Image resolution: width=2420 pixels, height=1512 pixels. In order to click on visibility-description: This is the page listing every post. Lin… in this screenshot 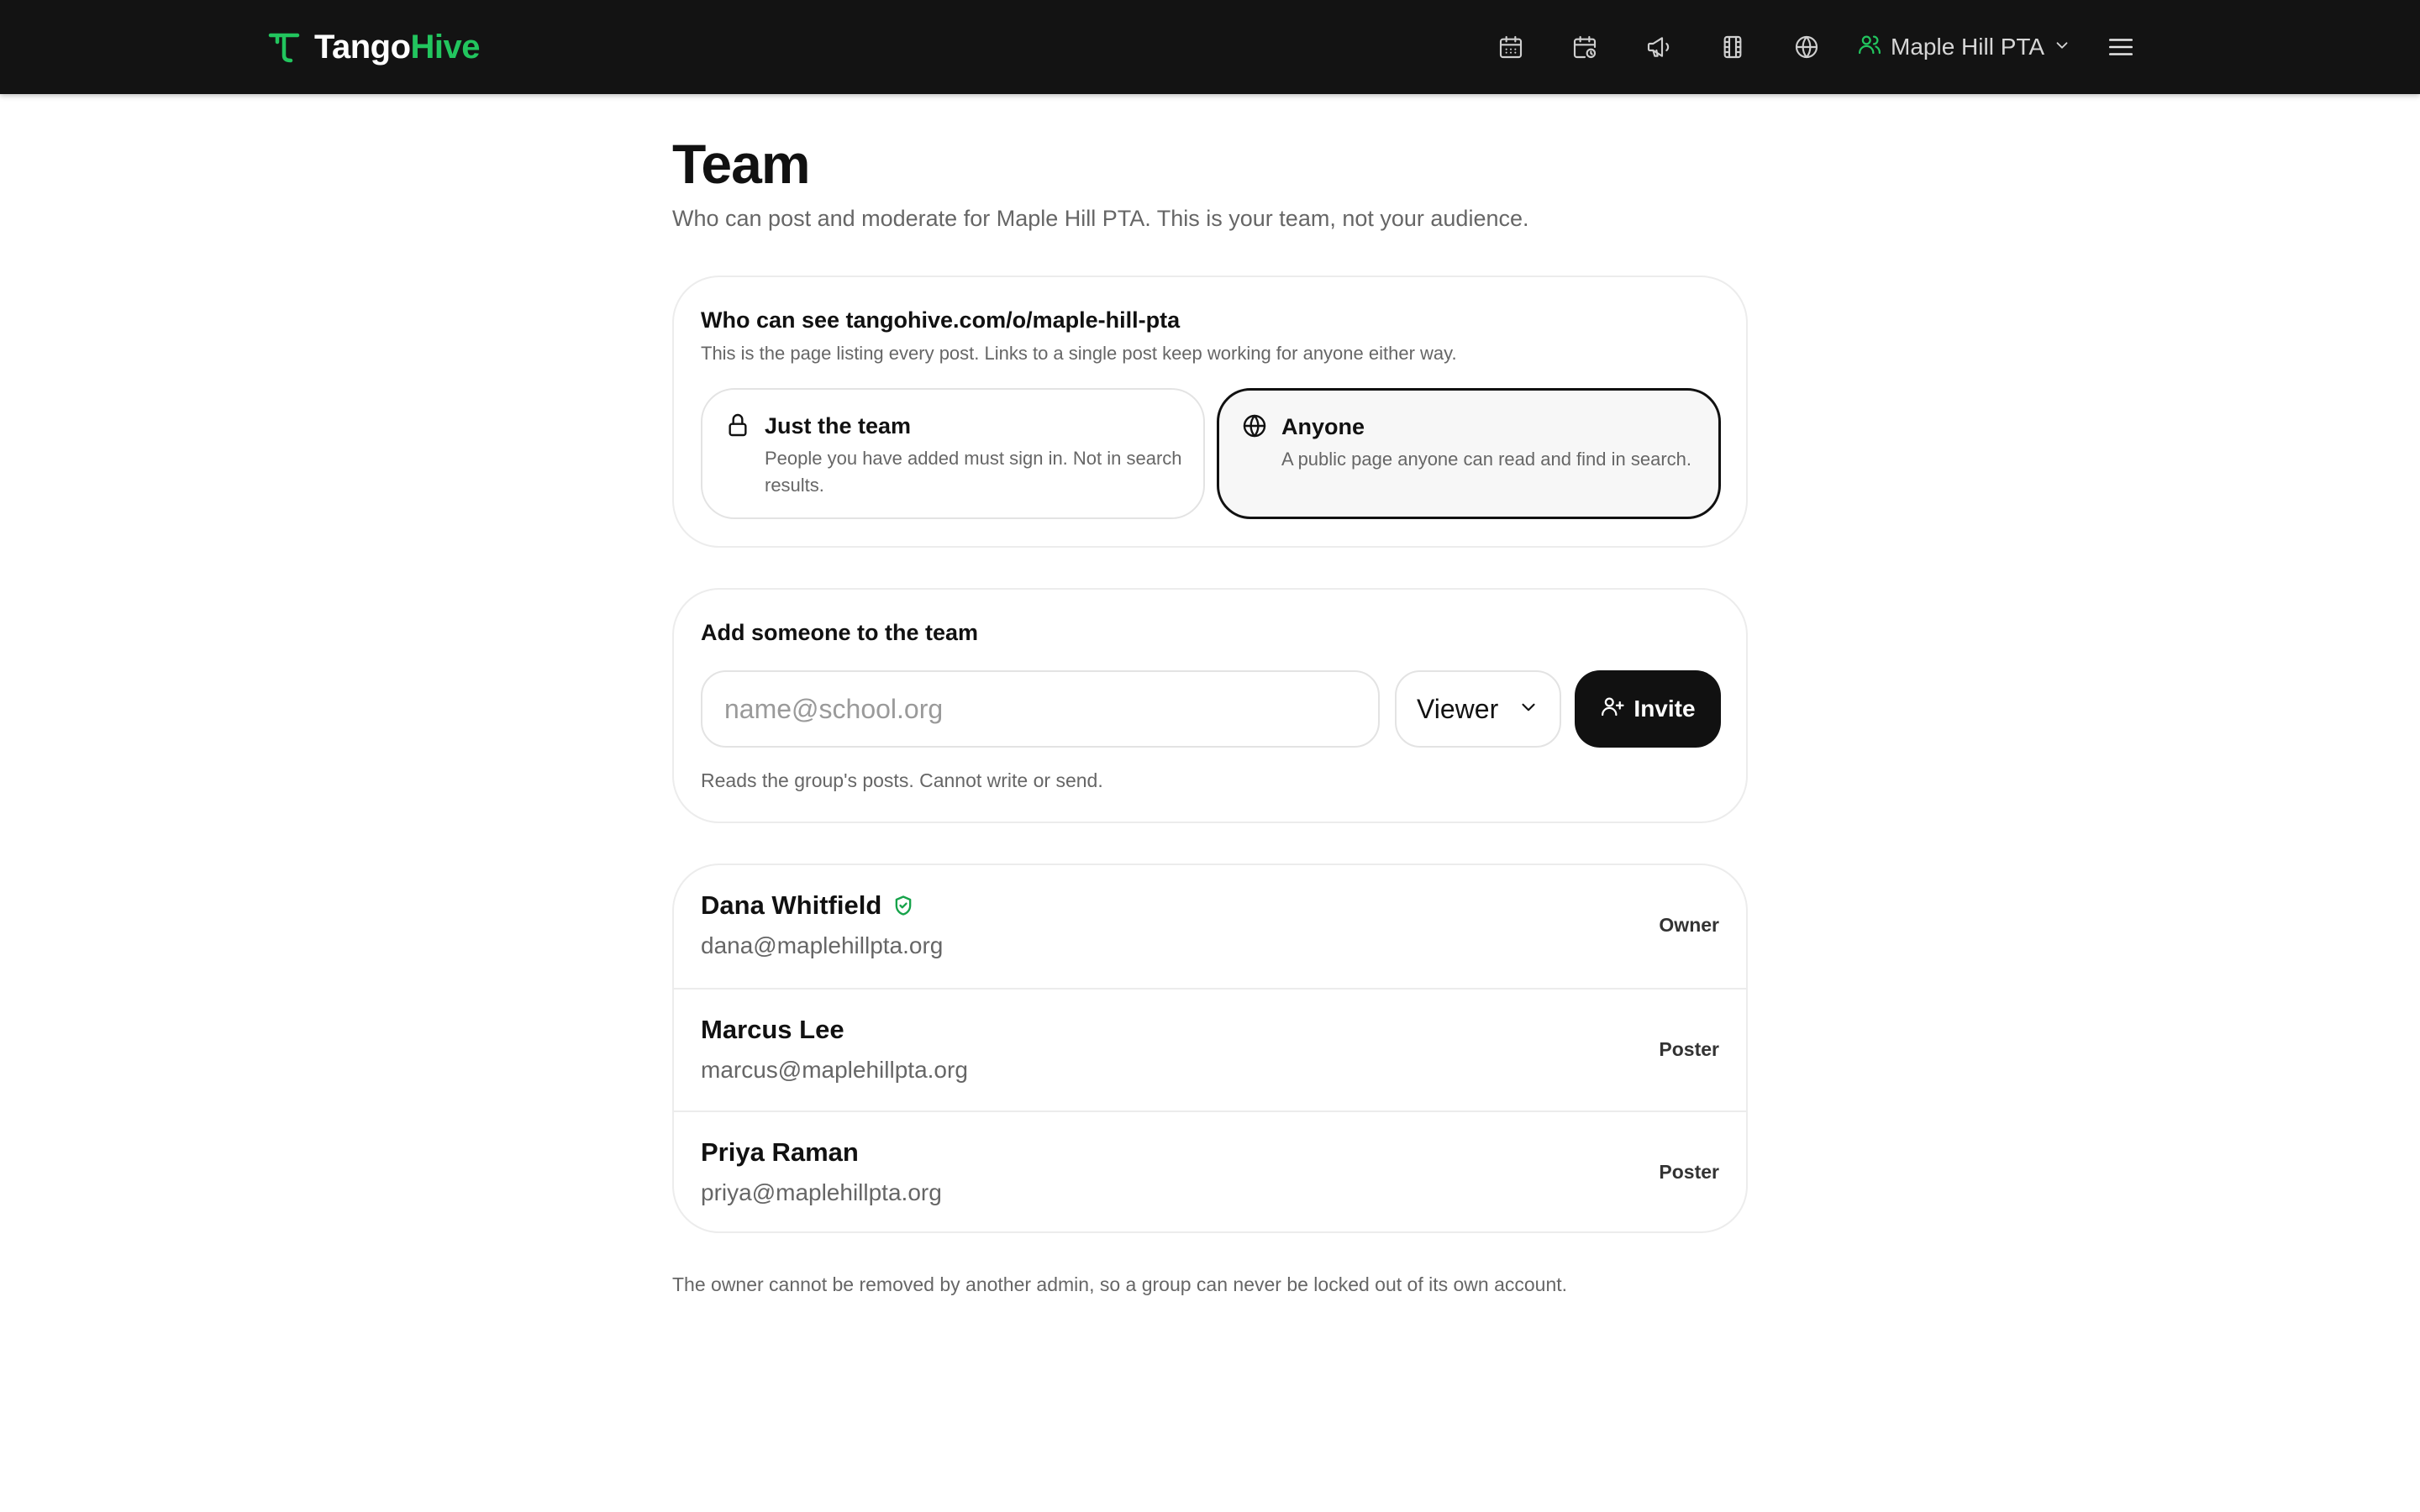, I will do `click(1079, 353)`.